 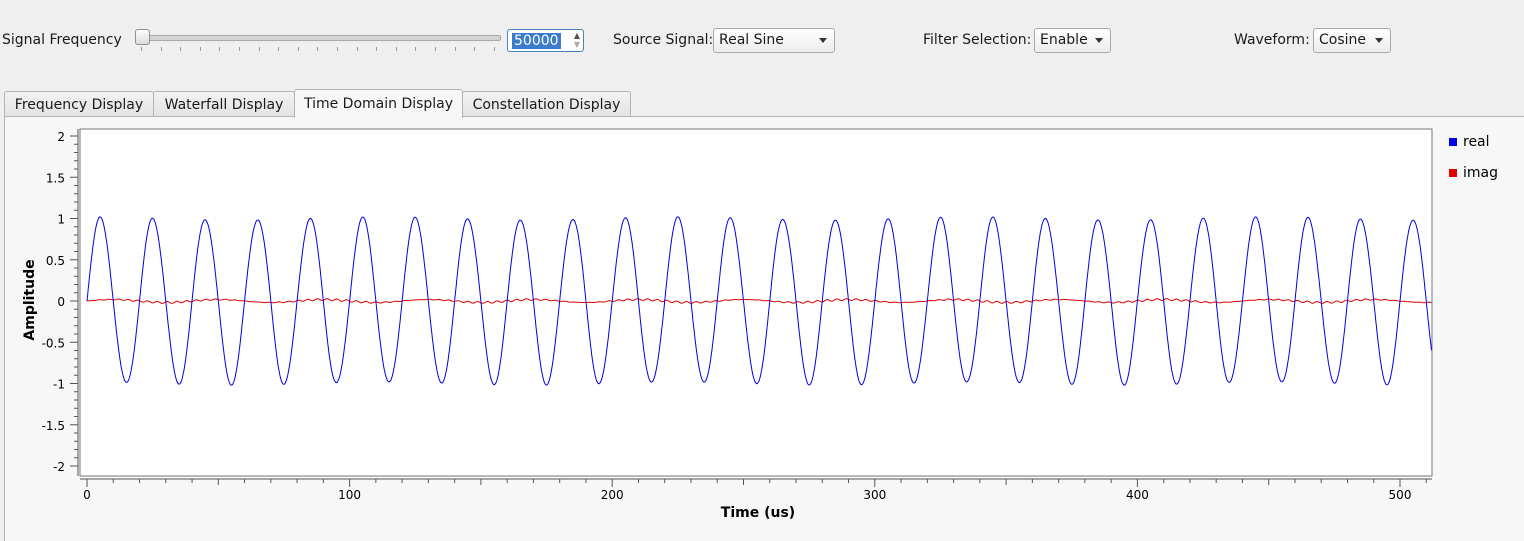 I want to click on y-tick-label: -1, so click(x=59, y=385).